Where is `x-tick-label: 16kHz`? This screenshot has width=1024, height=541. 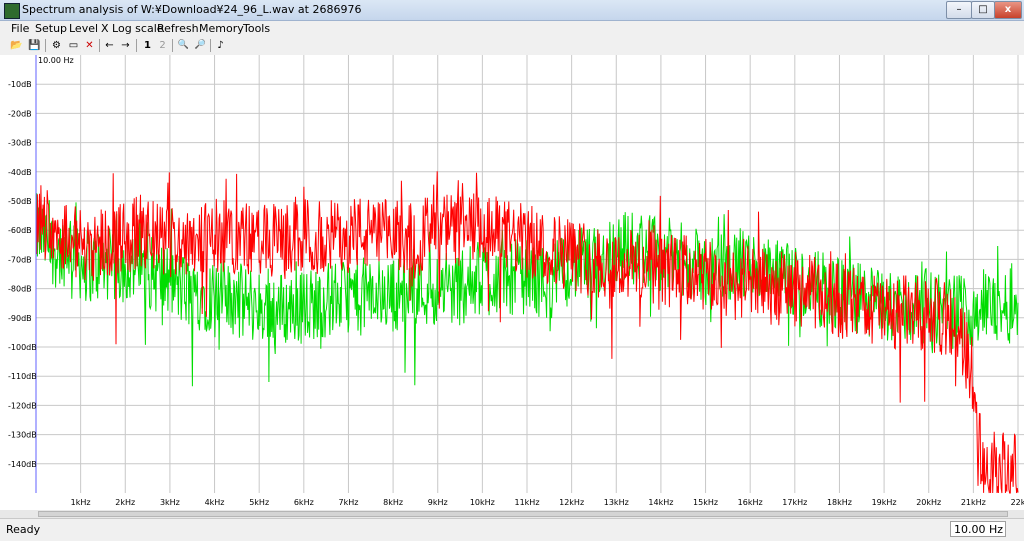
x-tick-label: 16kHz is located at coordinates (750, 502).